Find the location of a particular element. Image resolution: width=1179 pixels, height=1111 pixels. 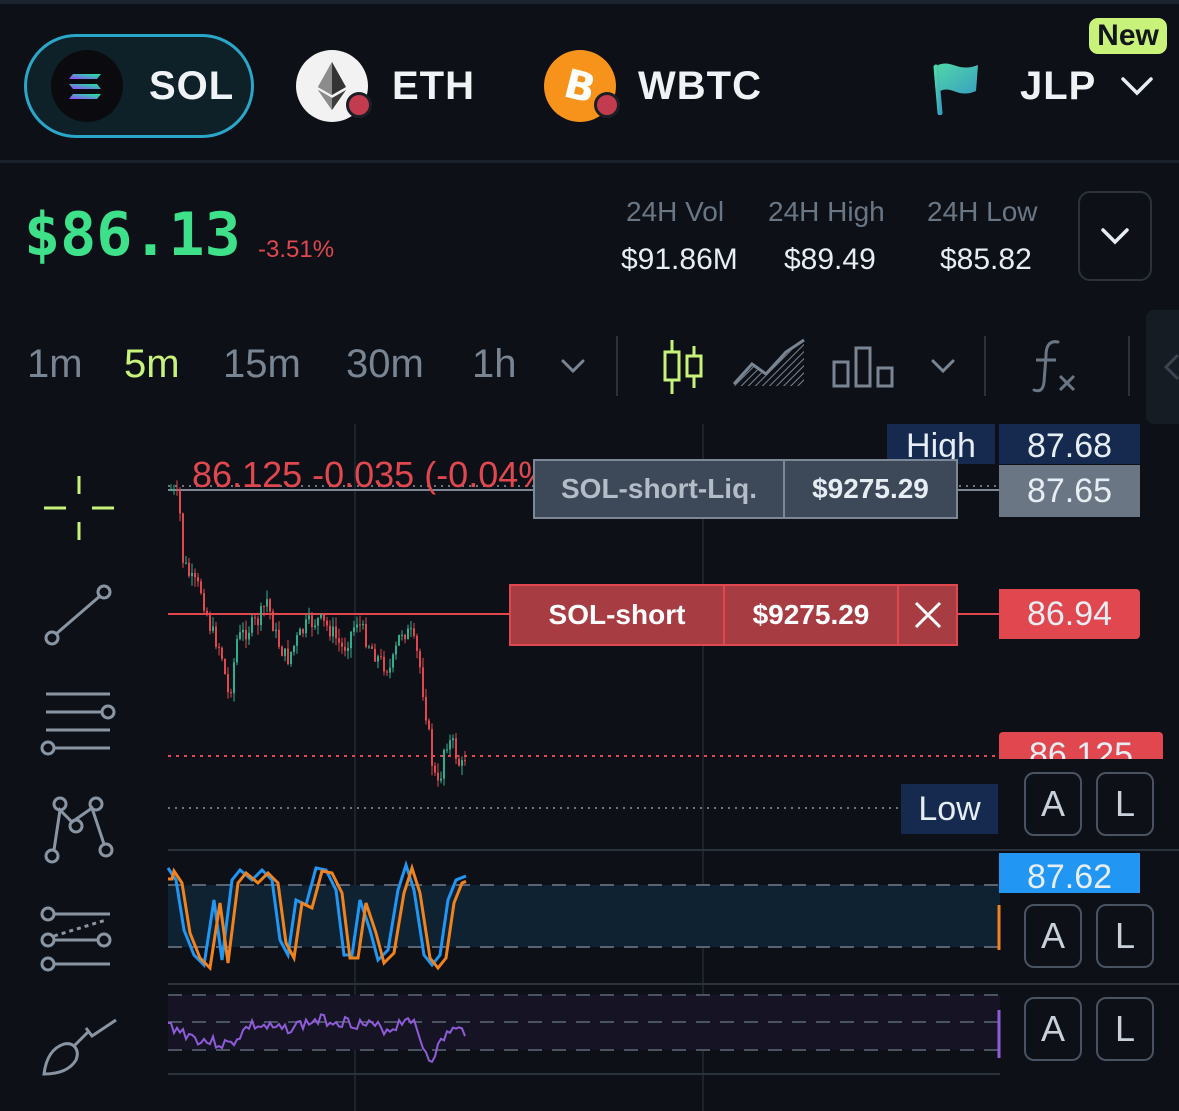

pane2-log-button: L is located at coordinates (1125, 936).